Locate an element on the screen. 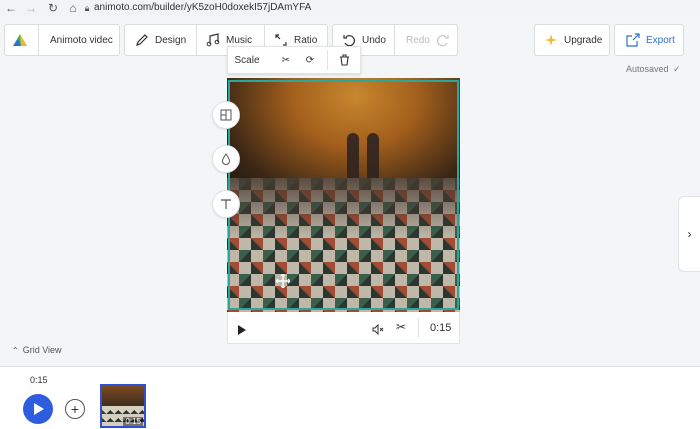  animoto-logo-icon is located at coordinates (23, 40).